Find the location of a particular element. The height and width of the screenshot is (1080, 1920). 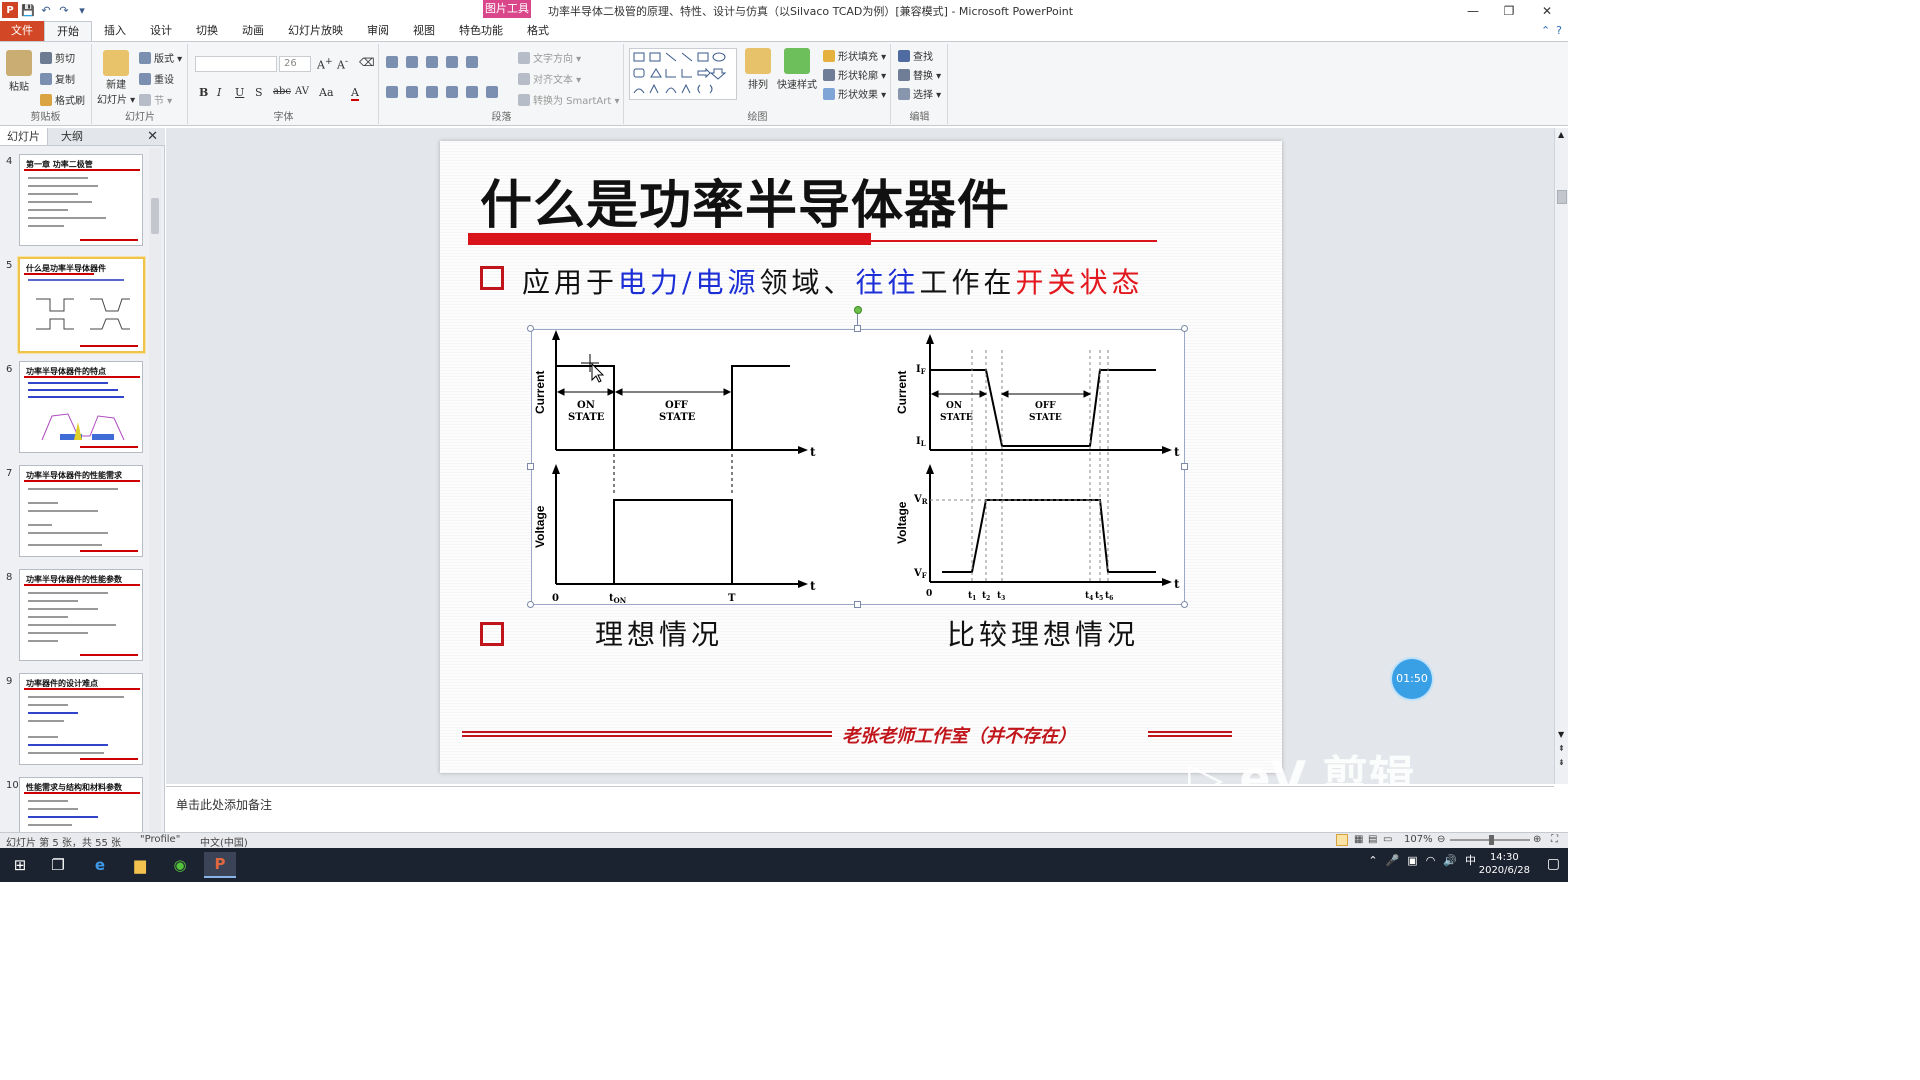

fit-to-window-icon: ⛶ is located at coordinates (1554, 839).